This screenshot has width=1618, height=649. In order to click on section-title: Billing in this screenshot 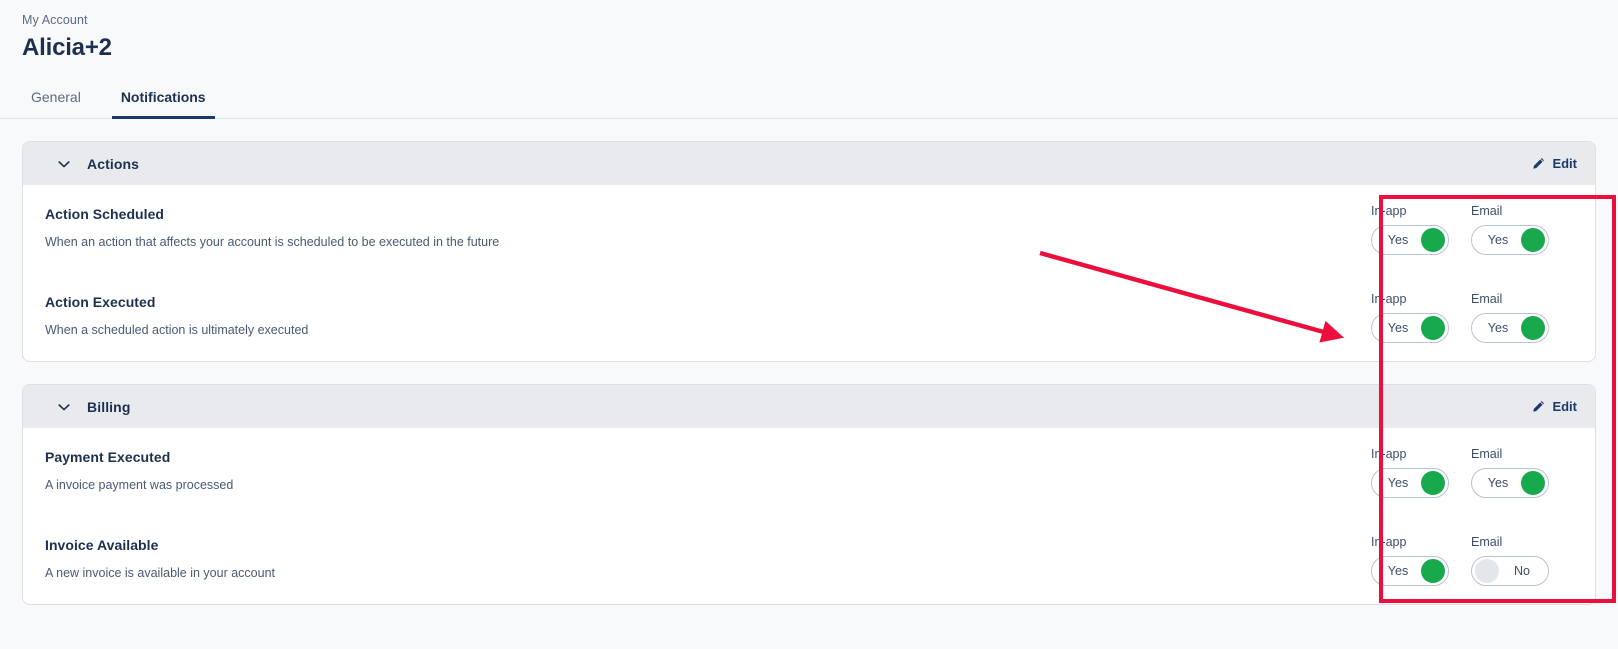, I will do `click(109, 406)`.